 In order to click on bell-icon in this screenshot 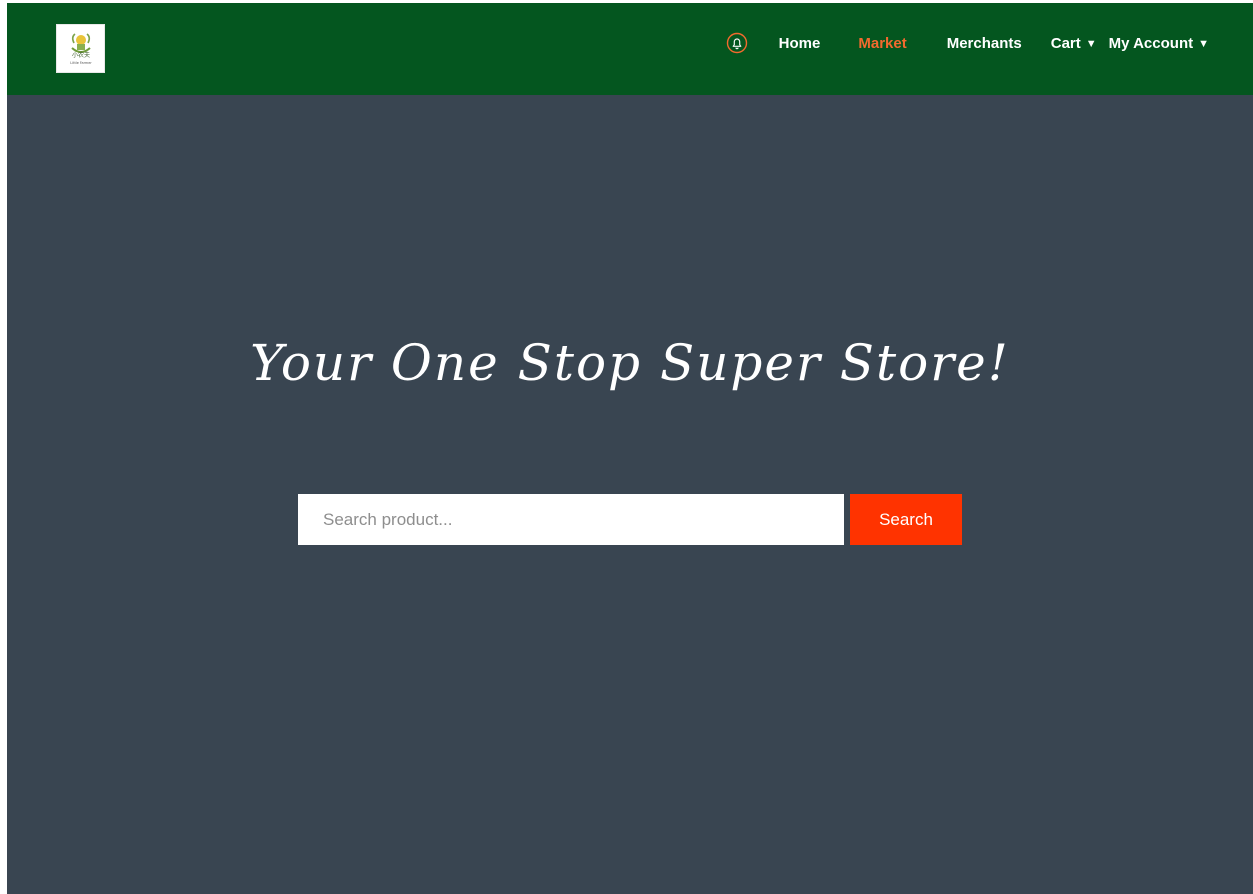, I will do `click(736, 43)`.